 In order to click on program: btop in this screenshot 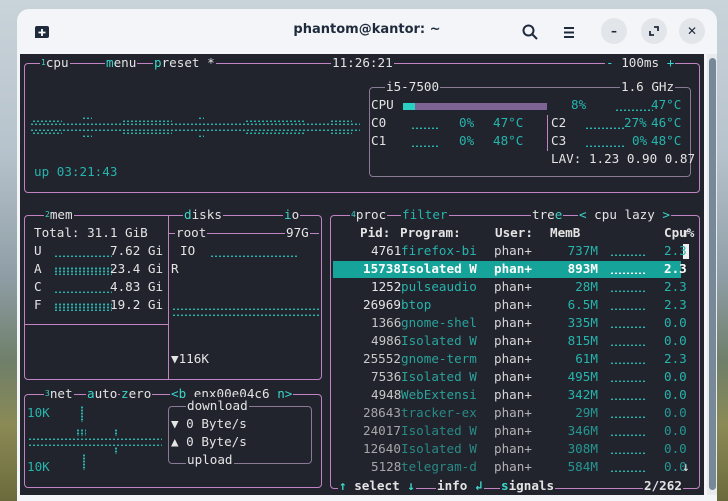, I will do `click(416, 304)`.